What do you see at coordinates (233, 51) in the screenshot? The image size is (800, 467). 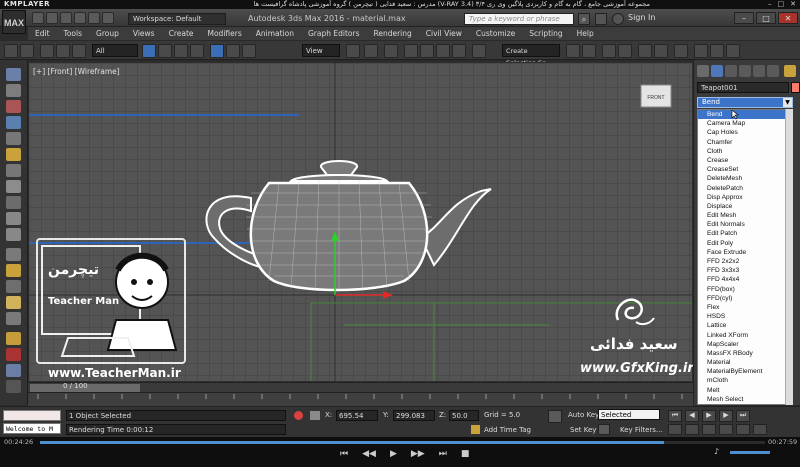 I see `select-and-rotate-icon` at bounding box center [233, 51].